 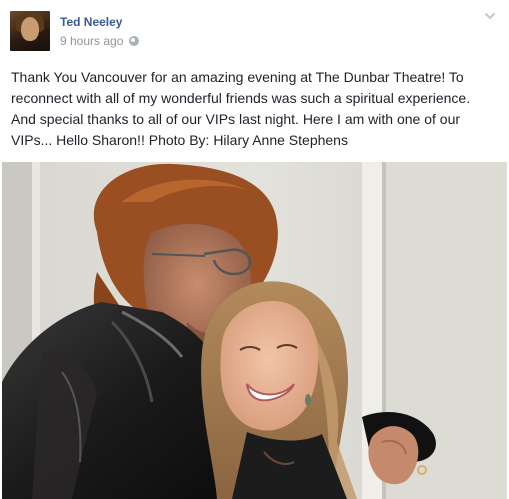 I want to click on author-avatar, so click(x=30, y=31).